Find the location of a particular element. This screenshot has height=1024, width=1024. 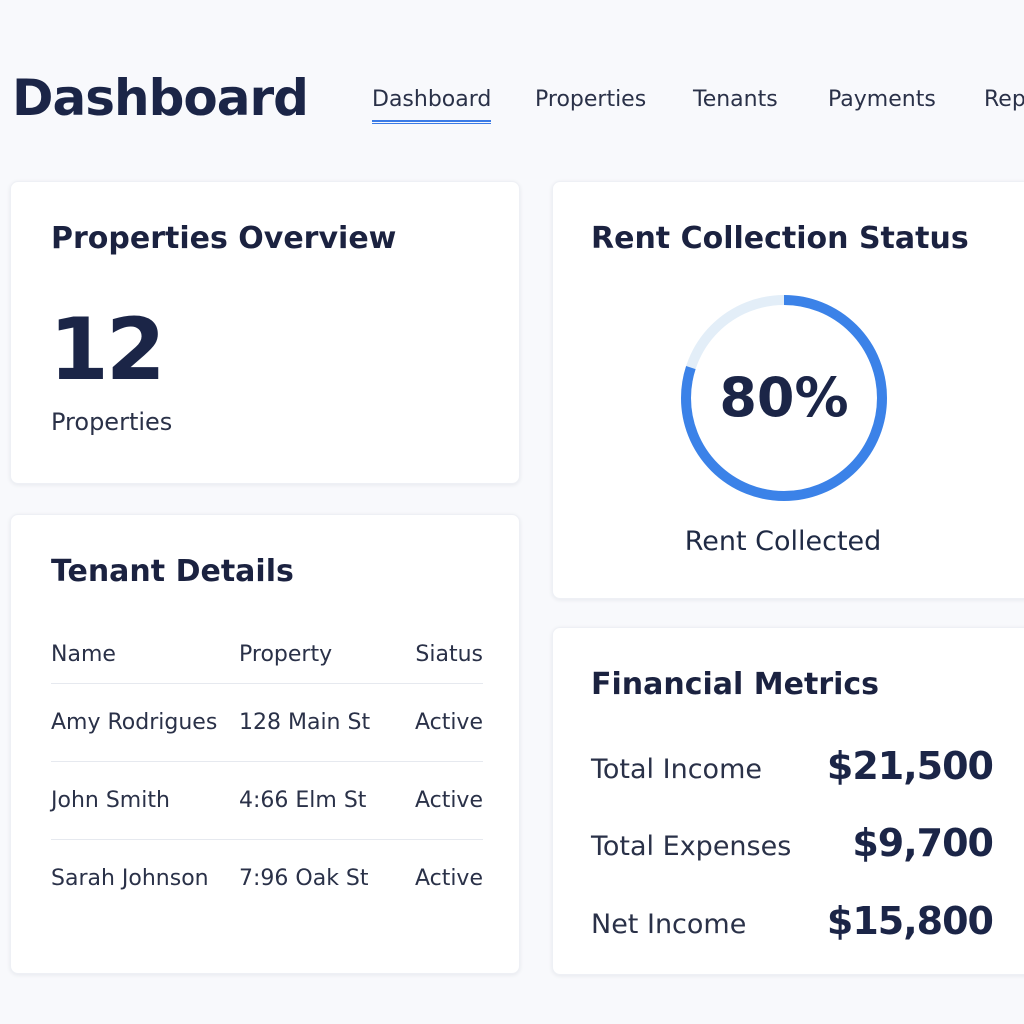

properties-overview-card: Properties Overview 12 Properties is located at coordinates (265, 332).